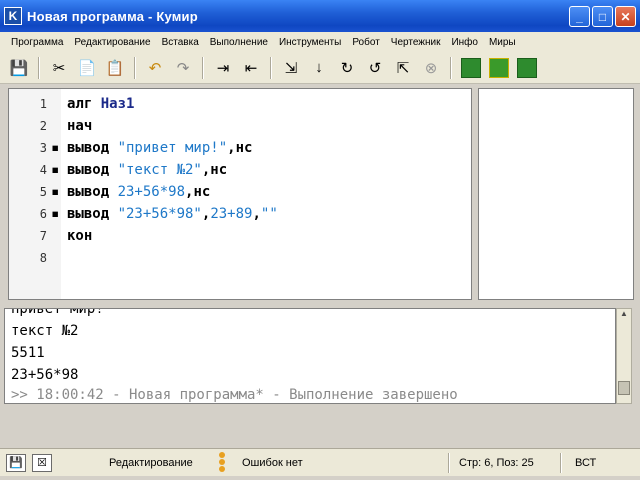 Image resolution: width=640 pixels, height=480 pixels. I want to click on step-back-icon: ⇱, so click(403, 68).